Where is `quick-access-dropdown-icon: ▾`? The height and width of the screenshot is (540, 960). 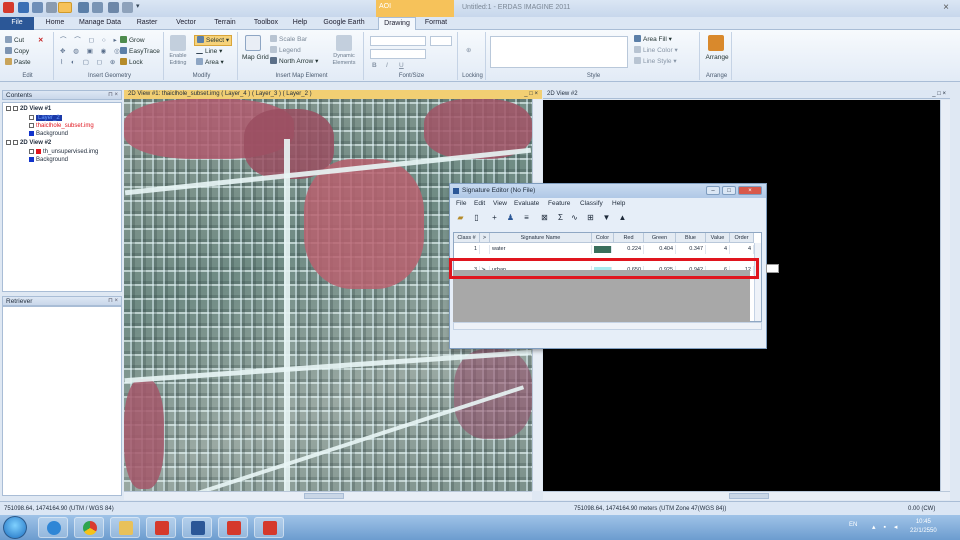
quick-access-dropdown-icon: ▾ is located at coordinates (139, 7).